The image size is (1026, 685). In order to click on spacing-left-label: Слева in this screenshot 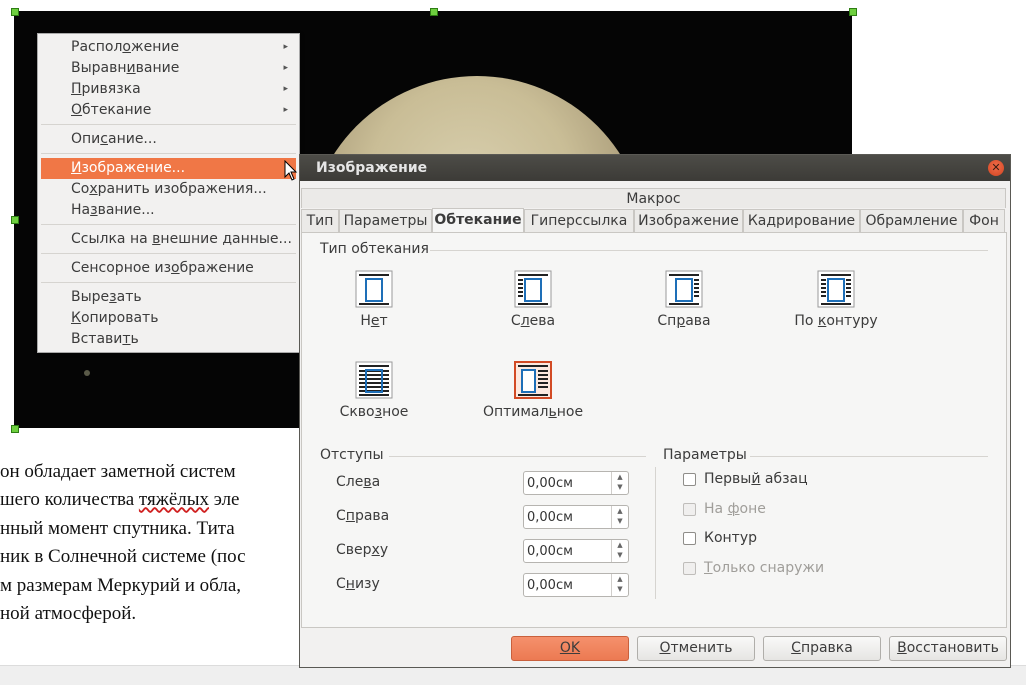, I will do `click(358, 482)`.